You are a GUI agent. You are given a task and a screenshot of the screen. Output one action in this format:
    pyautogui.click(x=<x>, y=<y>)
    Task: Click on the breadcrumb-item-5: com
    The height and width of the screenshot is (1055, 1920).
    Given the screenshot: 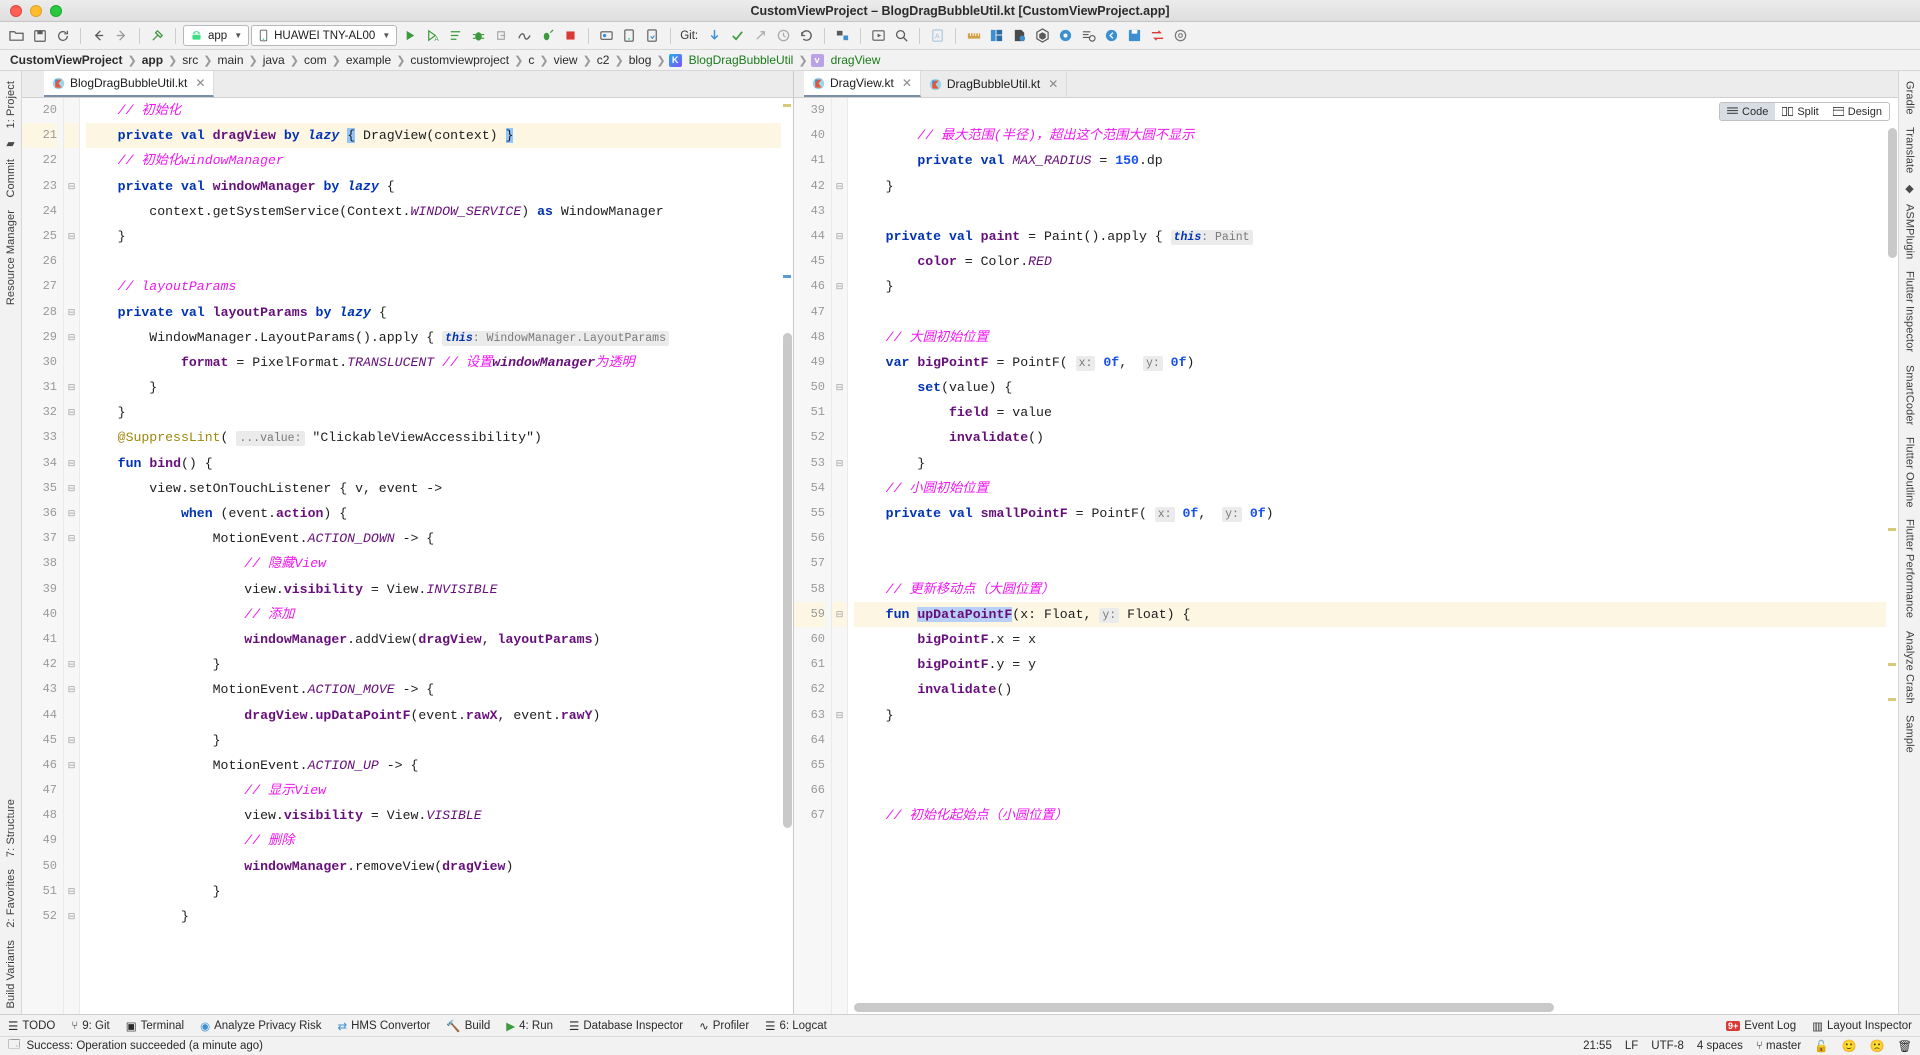 What is the action you would take?
    pyautogui.click(x=315, y=60)
    